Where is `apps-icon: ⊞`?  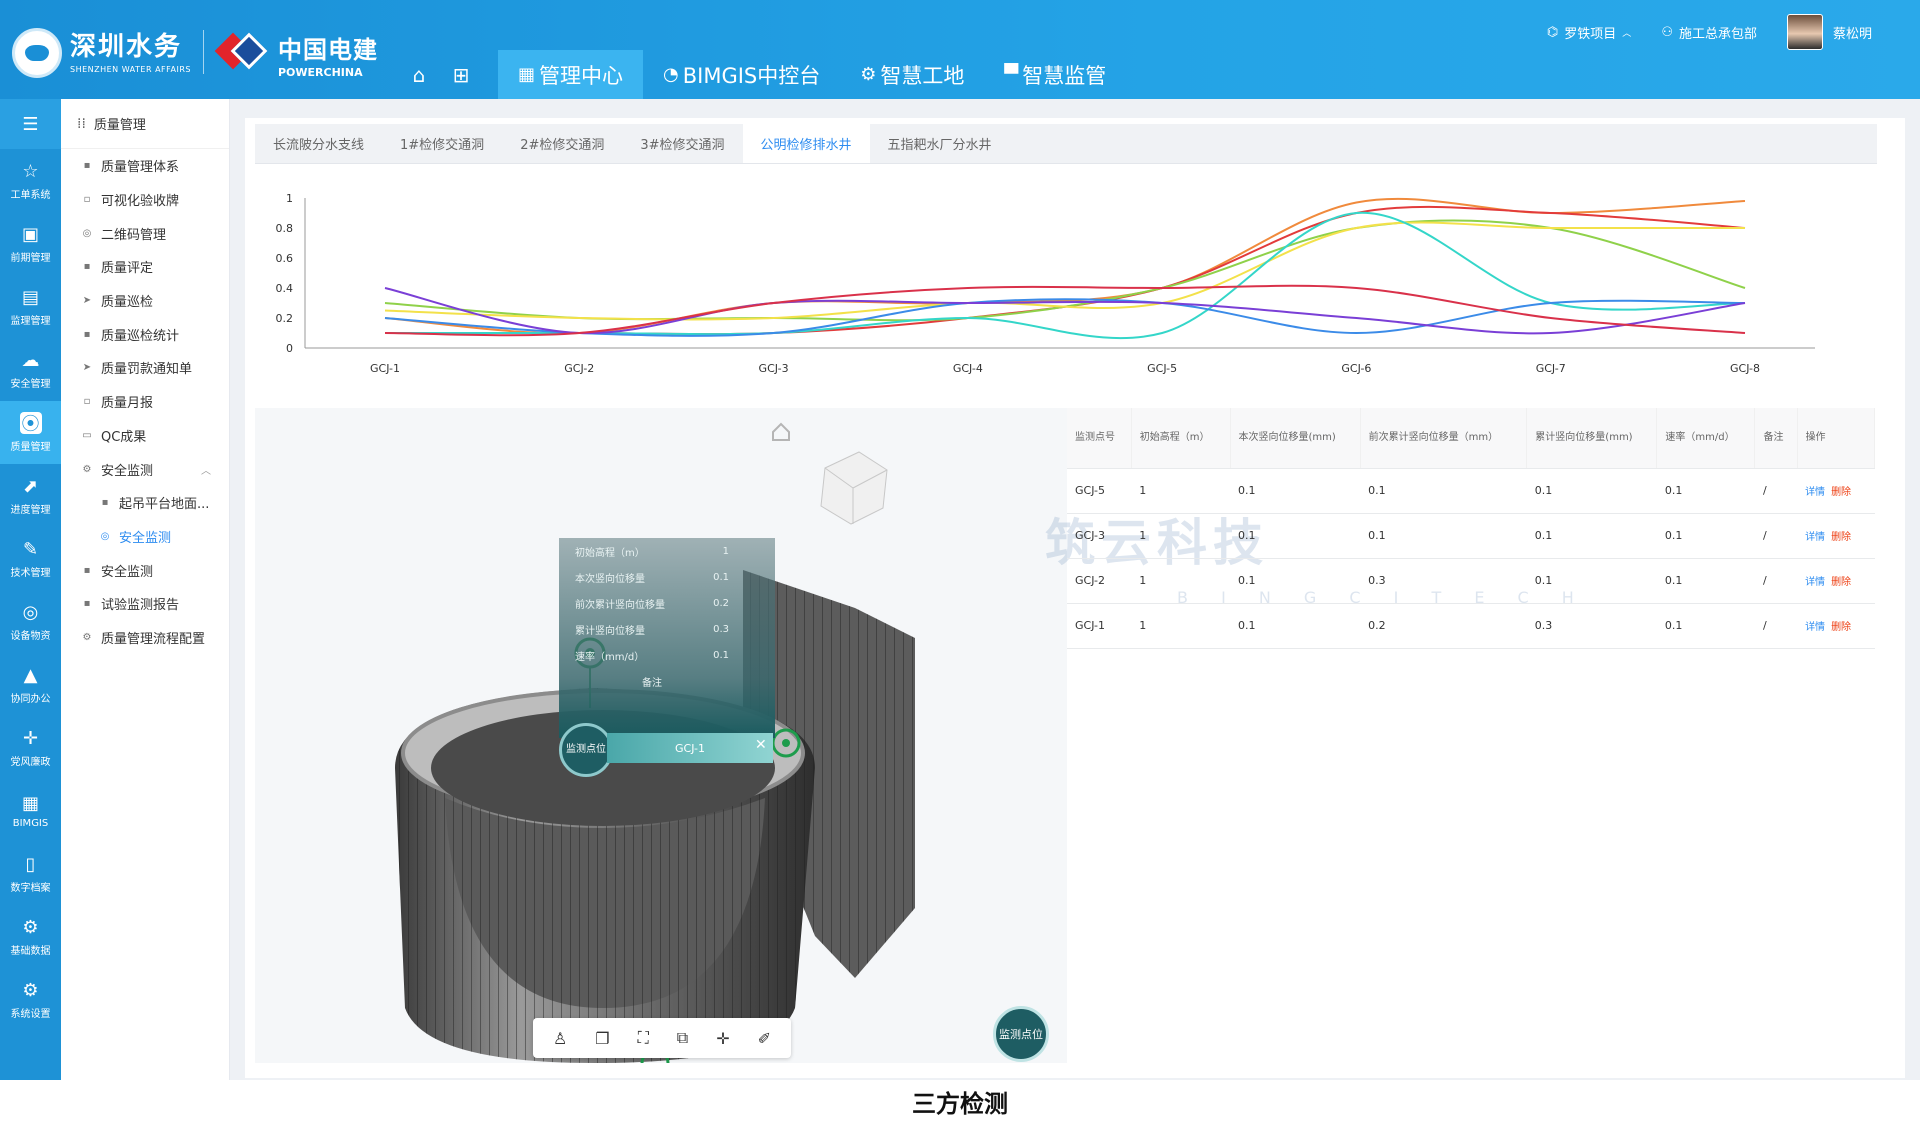 apps-icon: ⊞ is located at coordinates (461, 74).